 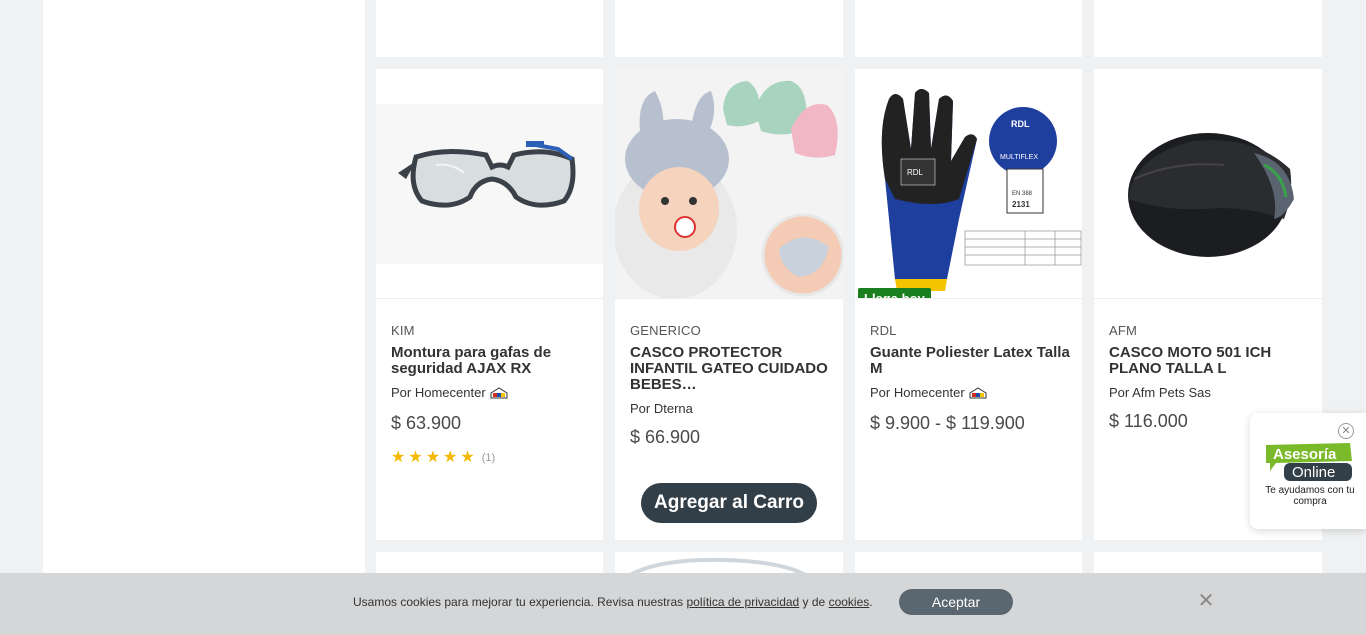 What do you see at coordinates (1019, 157) in the screenshot?
I see `multiflex-text: MULTIFLEX` at bounding box center [1019, 157].